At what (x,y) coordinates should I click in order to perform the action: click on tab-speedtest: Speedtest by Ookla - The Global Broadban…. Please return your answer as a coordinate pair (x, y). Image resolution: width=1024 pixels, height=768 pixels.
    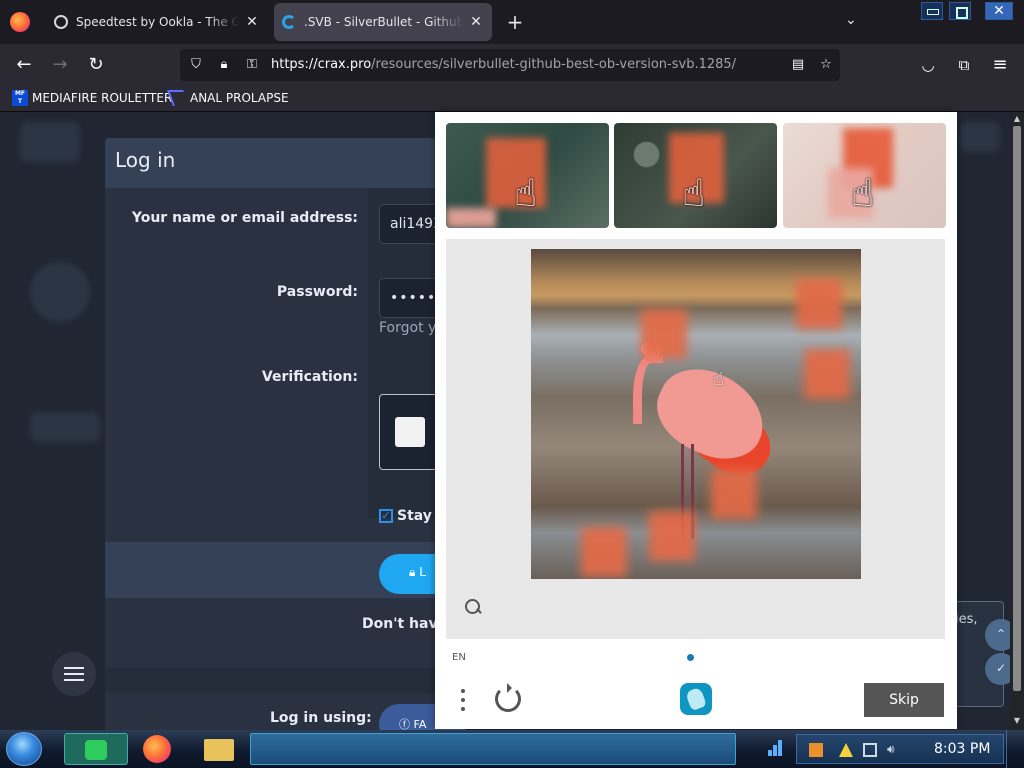
    Looking at the image, I should click on (157, 22).